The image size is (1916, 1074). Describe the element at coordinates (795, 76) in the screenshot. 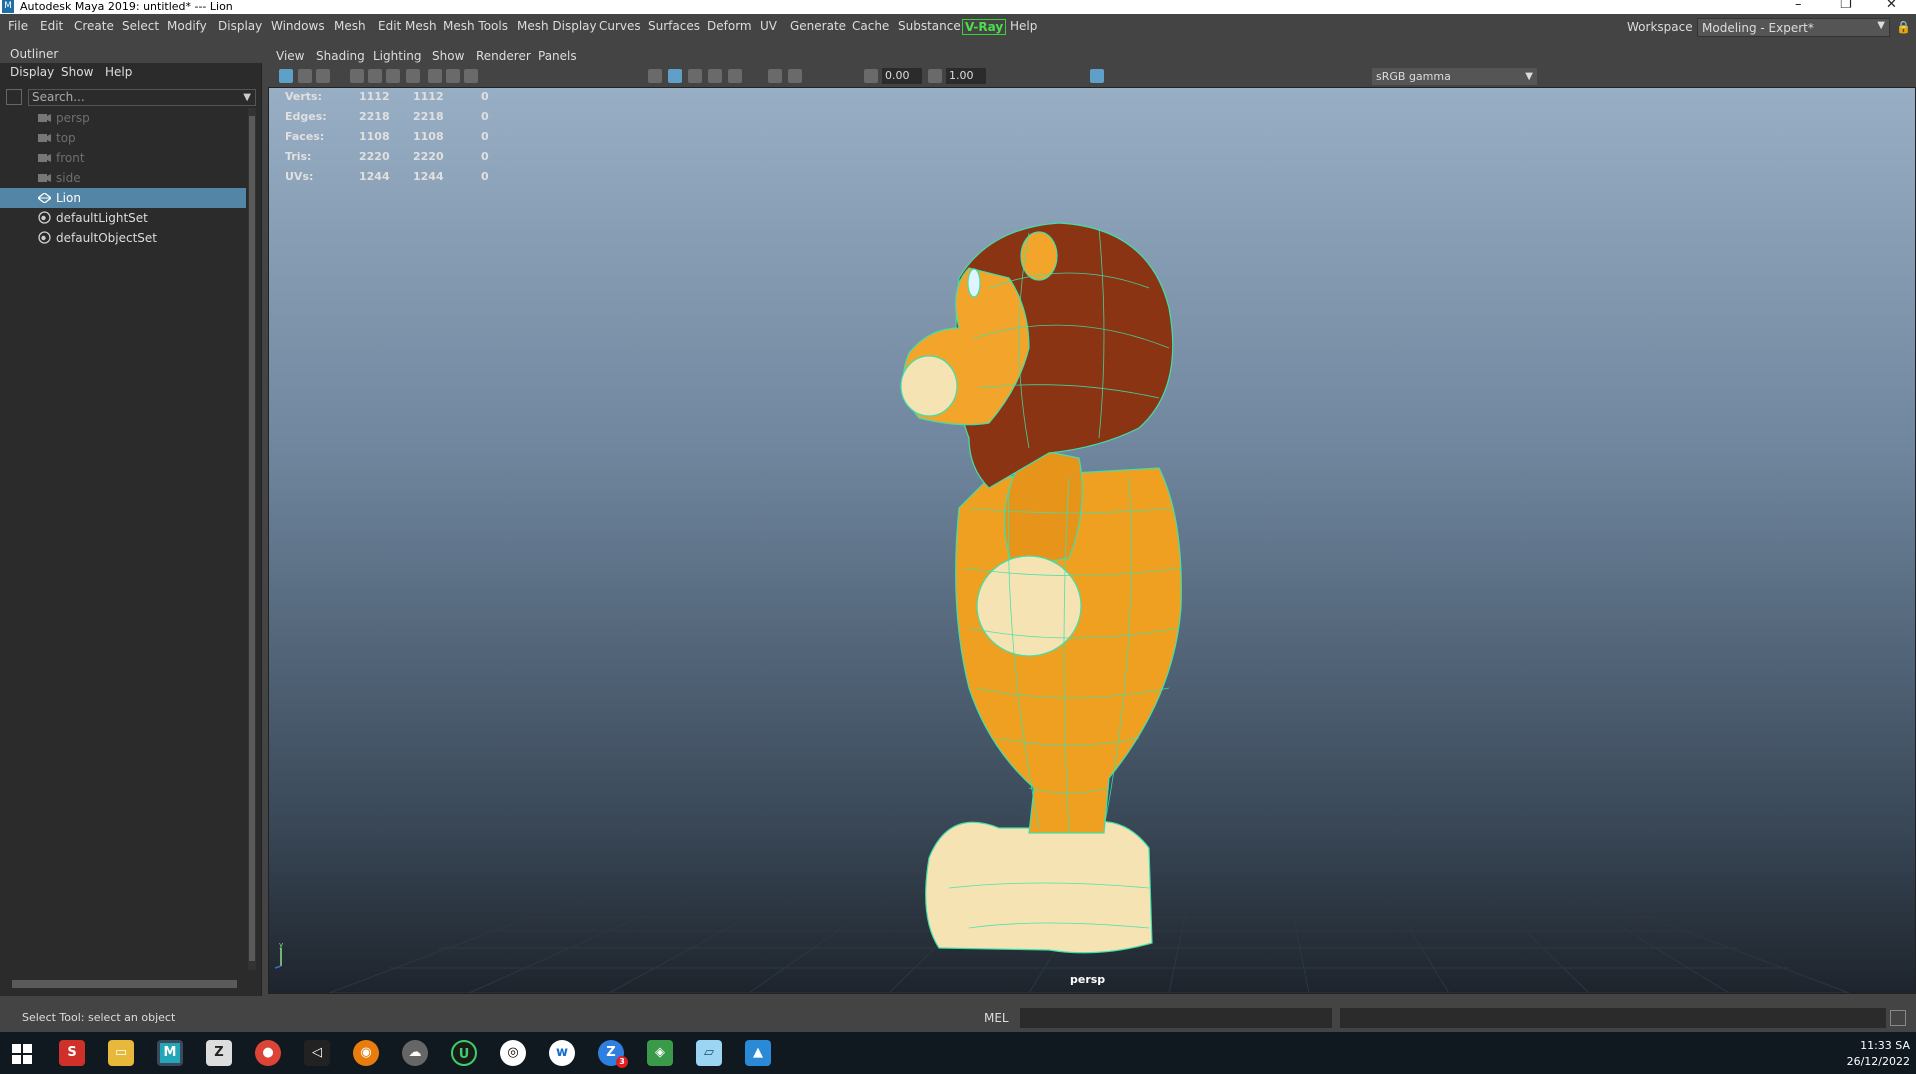

I see `isolate-select-icon` at that location.